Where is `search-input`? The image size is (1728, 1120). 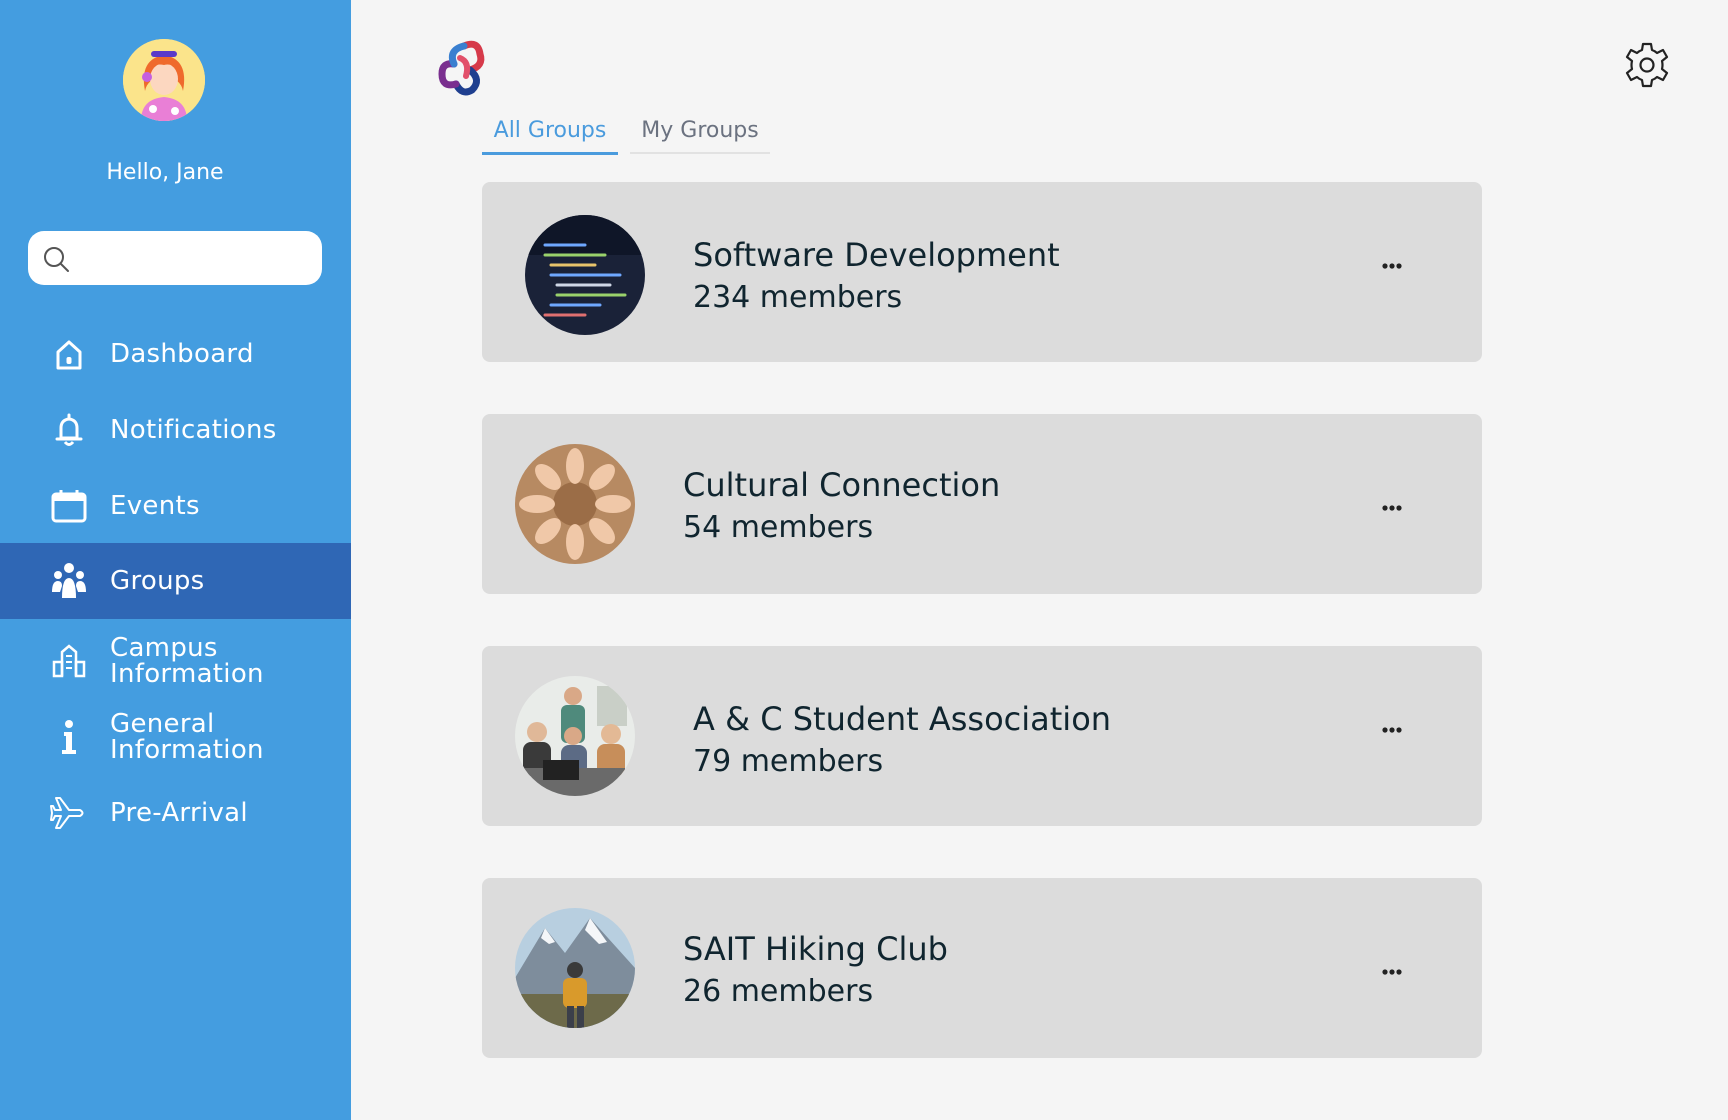 search-input is located at coordinates (196, 259).